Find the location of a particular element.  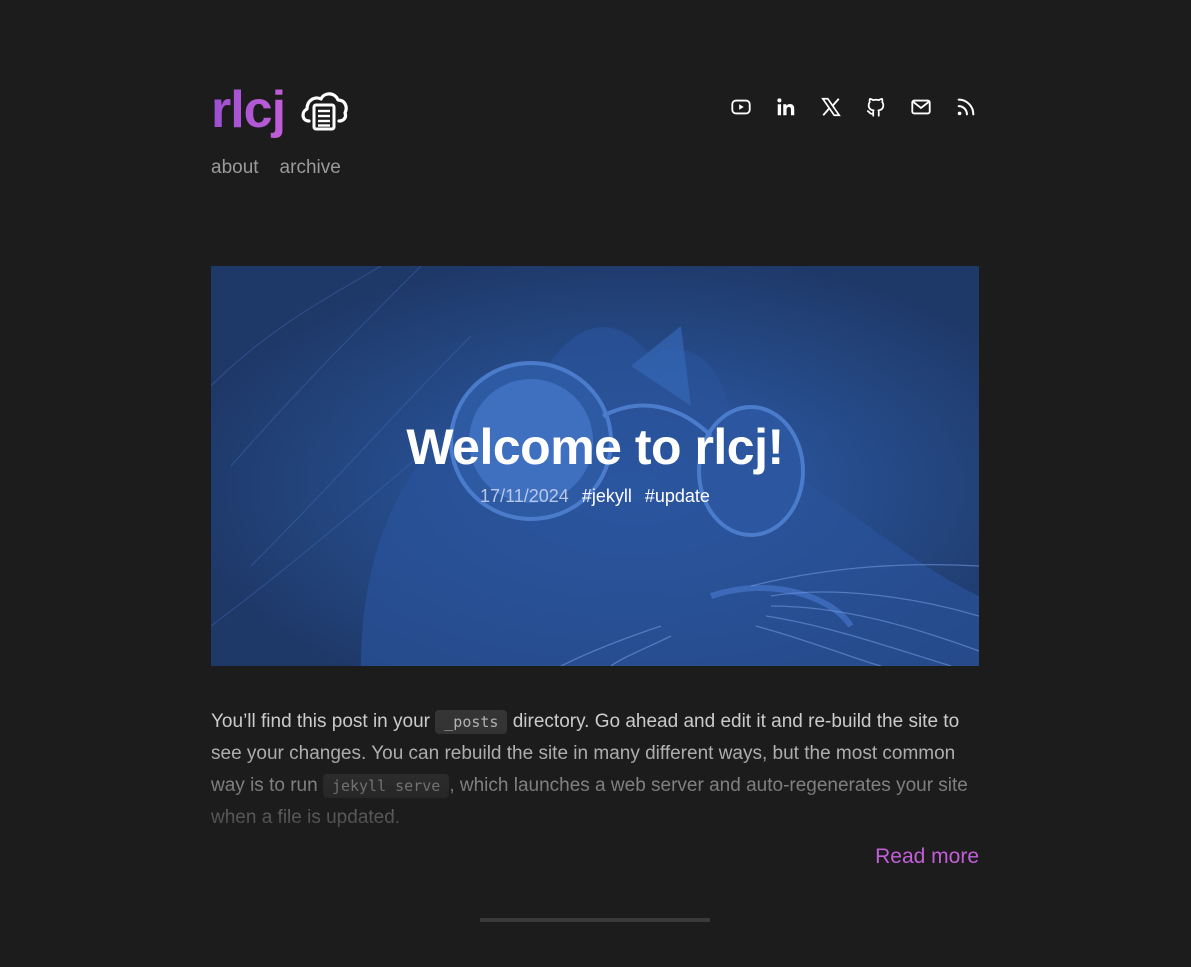

tag-jekyll: #jekyll is located at coordinates (607, 496).